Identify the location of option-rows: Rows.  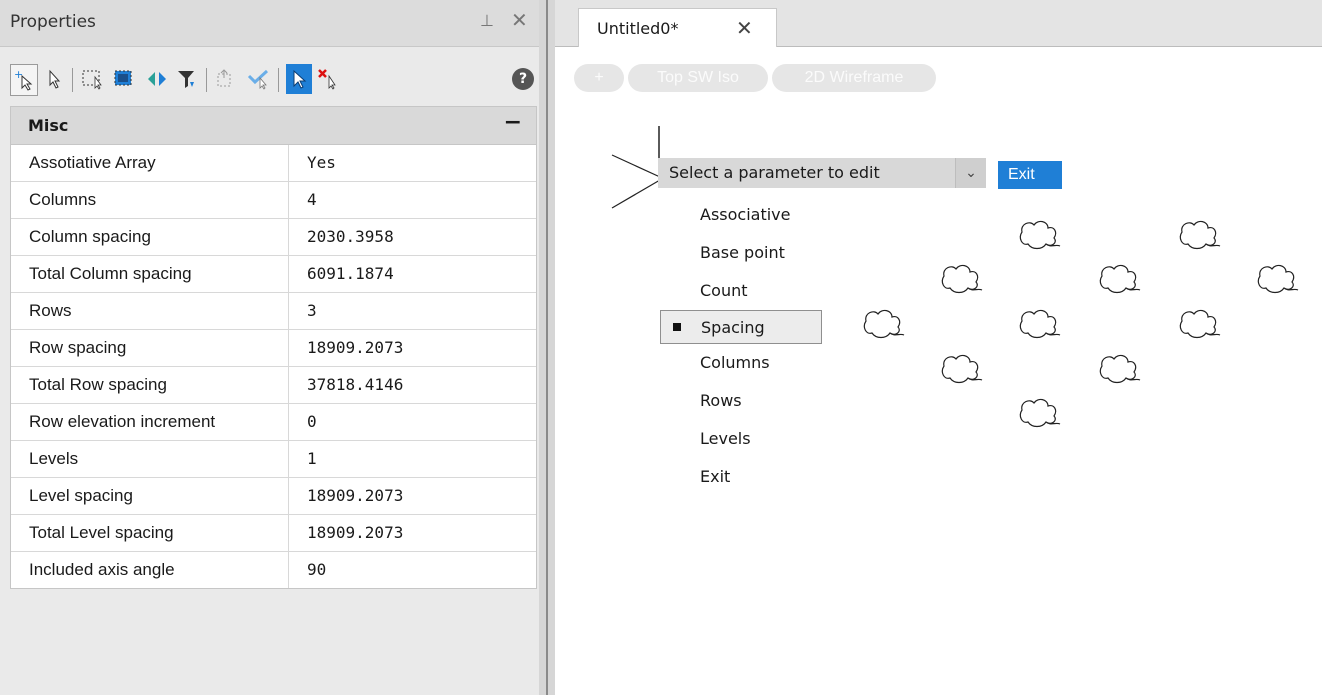
(745, 401).